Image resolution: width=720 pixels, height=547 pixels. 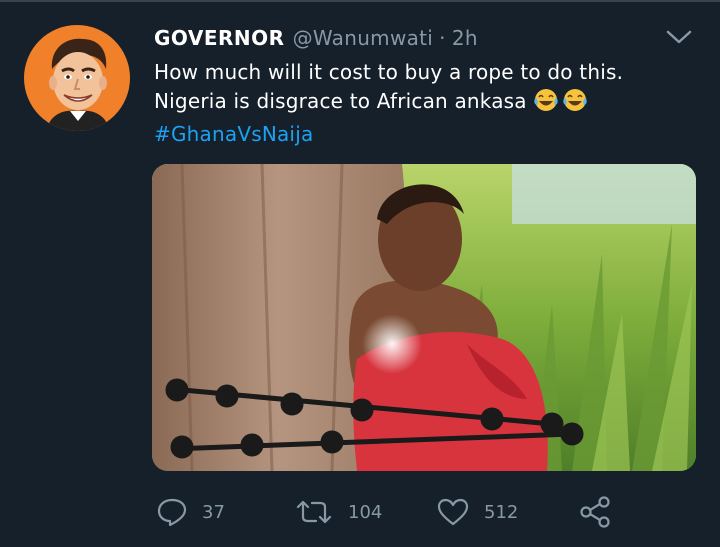 I want to click on reply-icon, so click(x=172, y=512).